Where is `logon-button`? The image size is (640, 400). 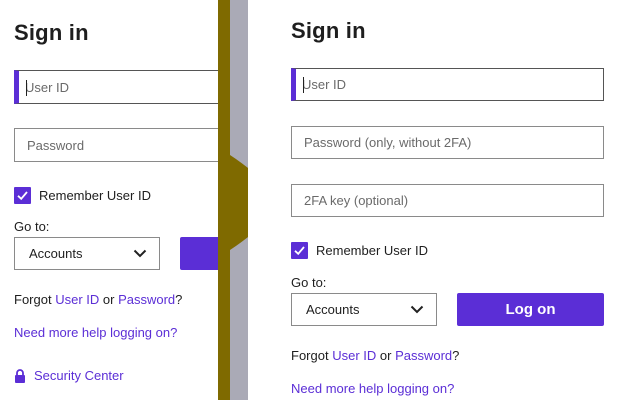
logon-button is located at coordinates (199, 253).